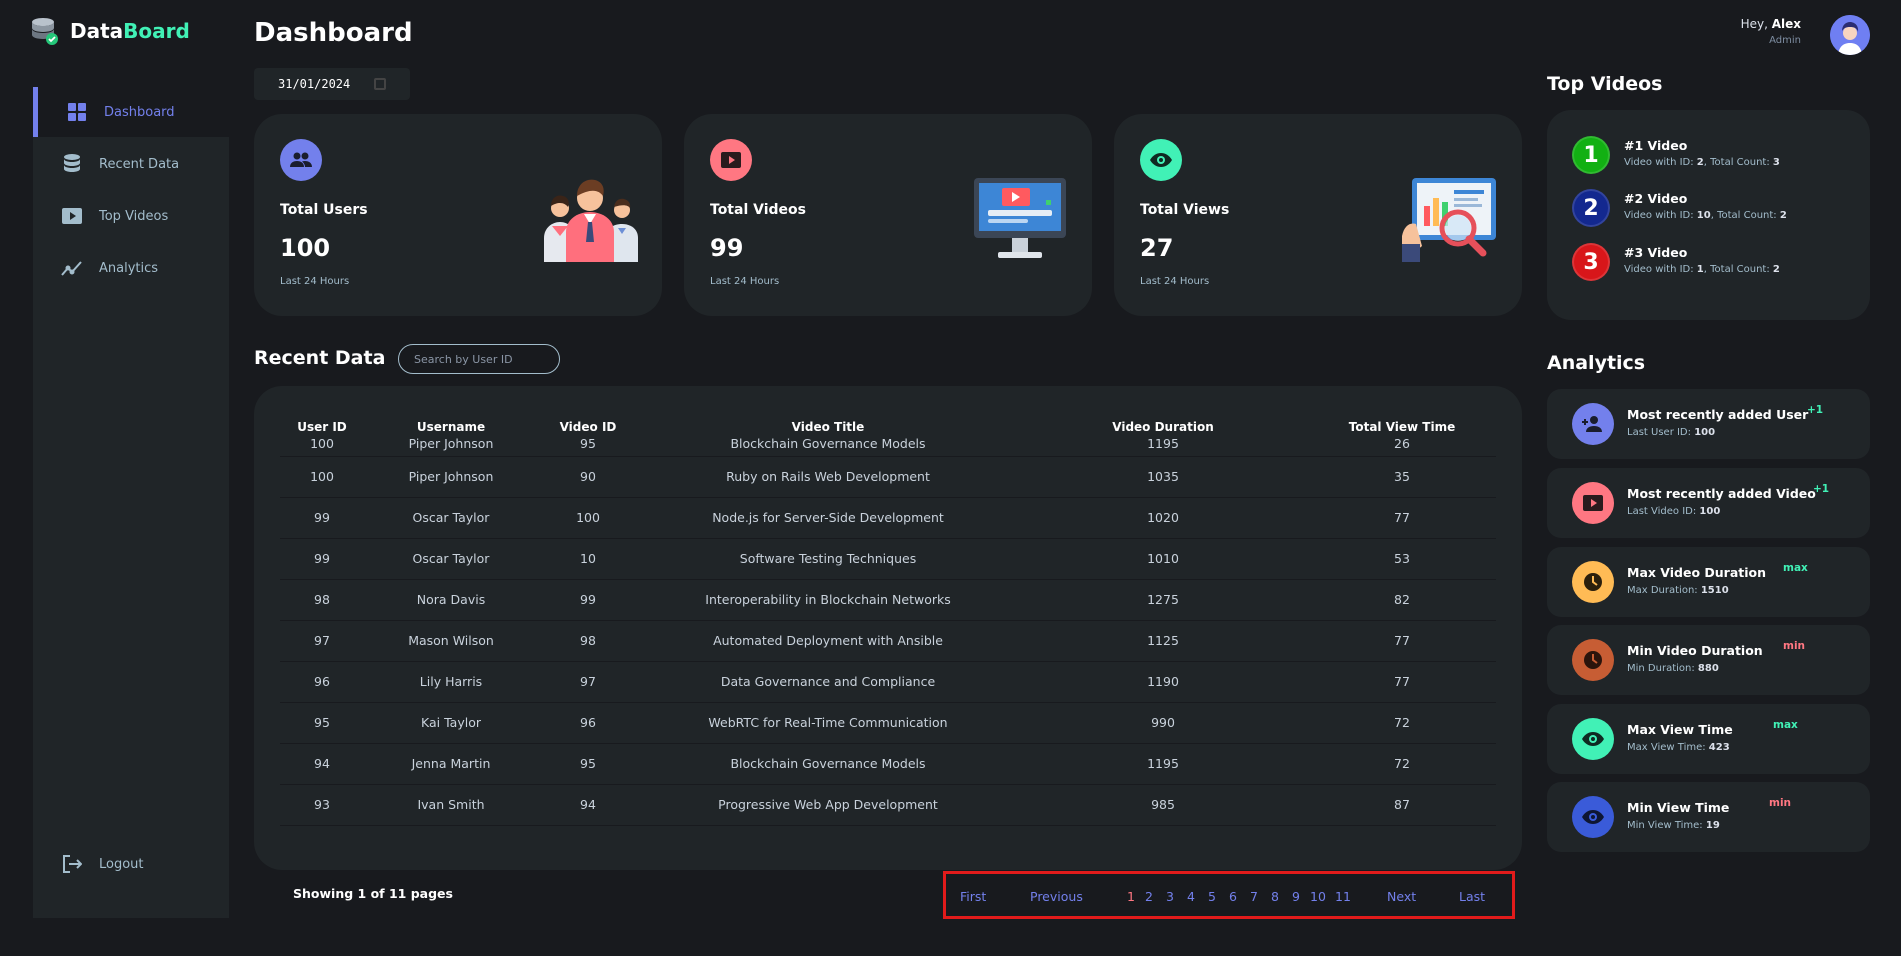 The width and height of the screenshot is (1901, 956). I want to click on analytics-item-desc: Max Duration: 1510, so click(1678, 590).